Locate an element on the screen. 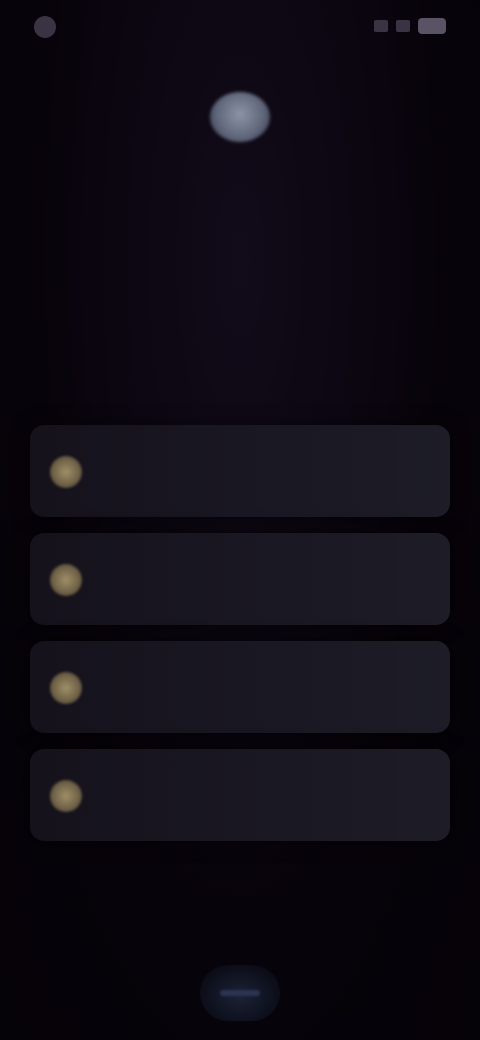 This screenshot has width=480, height=1040. status-dot-icon is located at coordinates (45, 27).